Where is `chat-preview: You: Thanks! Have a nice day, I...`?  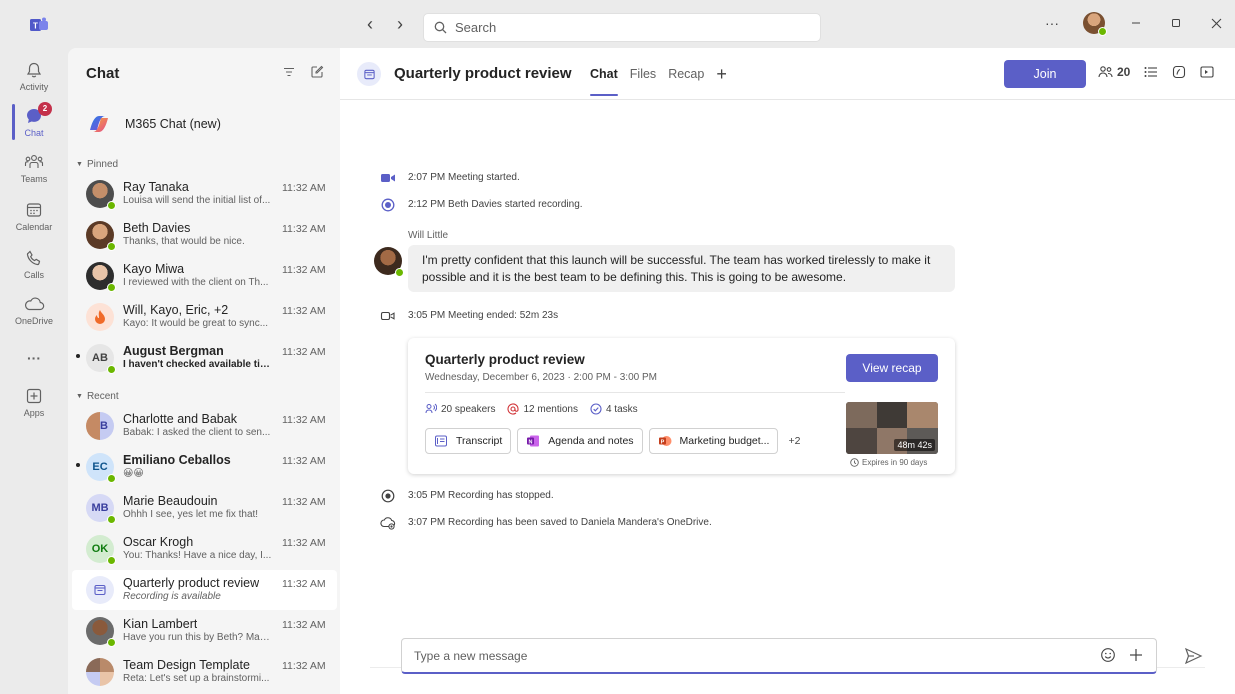 chat-preview: You: Thanks! Have a nice day, I... is located at coordinates (197, 555).